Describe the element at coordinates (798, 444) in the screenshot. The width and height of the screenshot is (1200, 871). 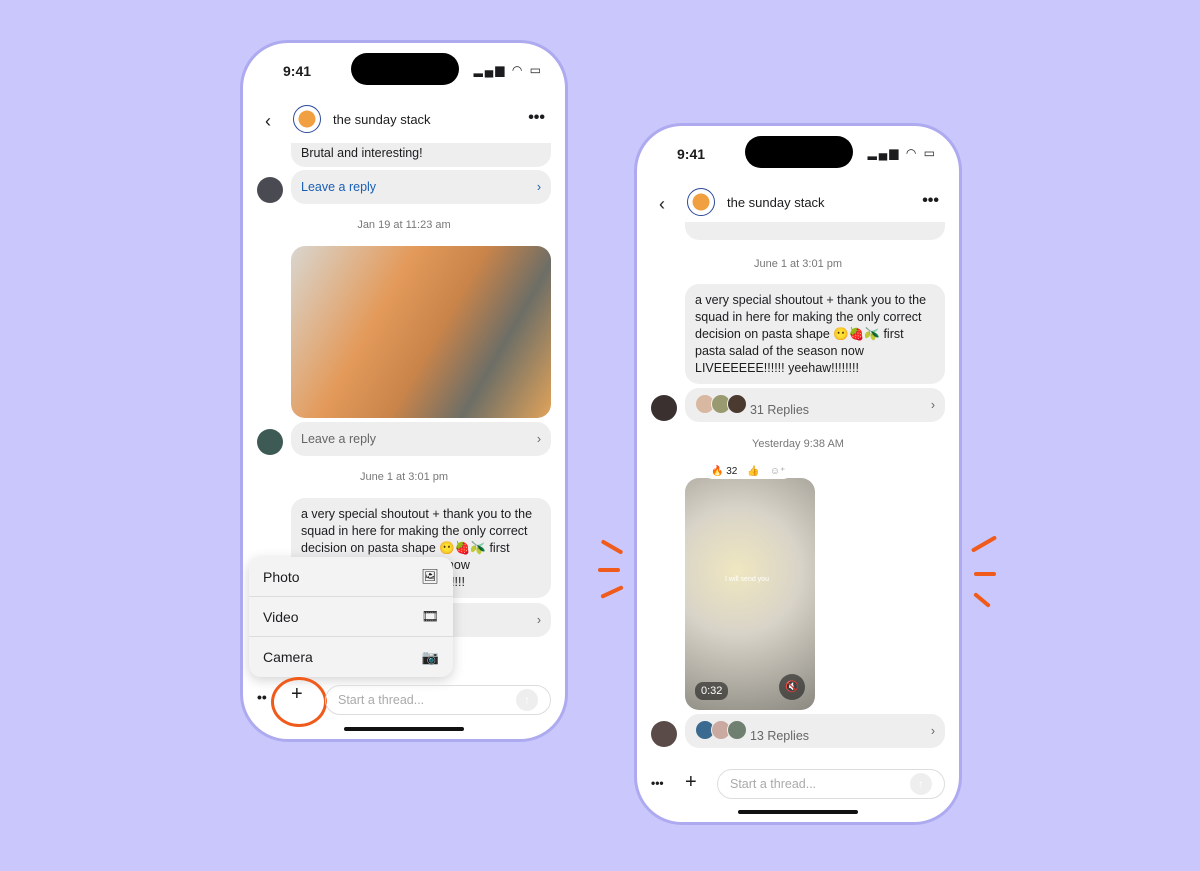
I see `date-separator: Yesterday 9:38 AM` at that location.